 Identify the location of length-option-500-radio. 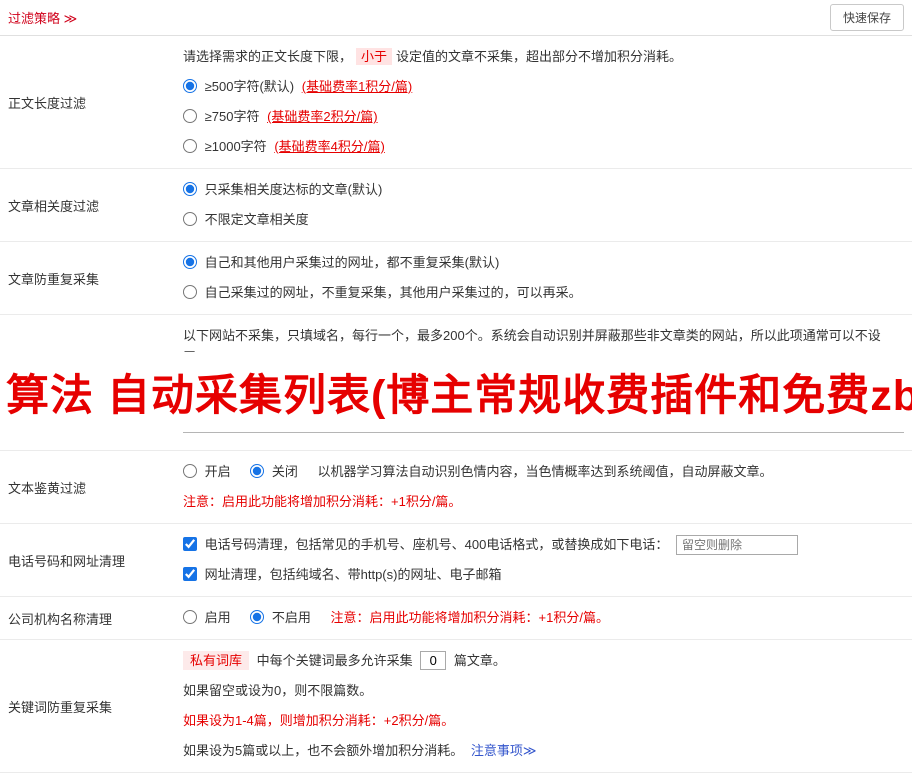
(190, 86).